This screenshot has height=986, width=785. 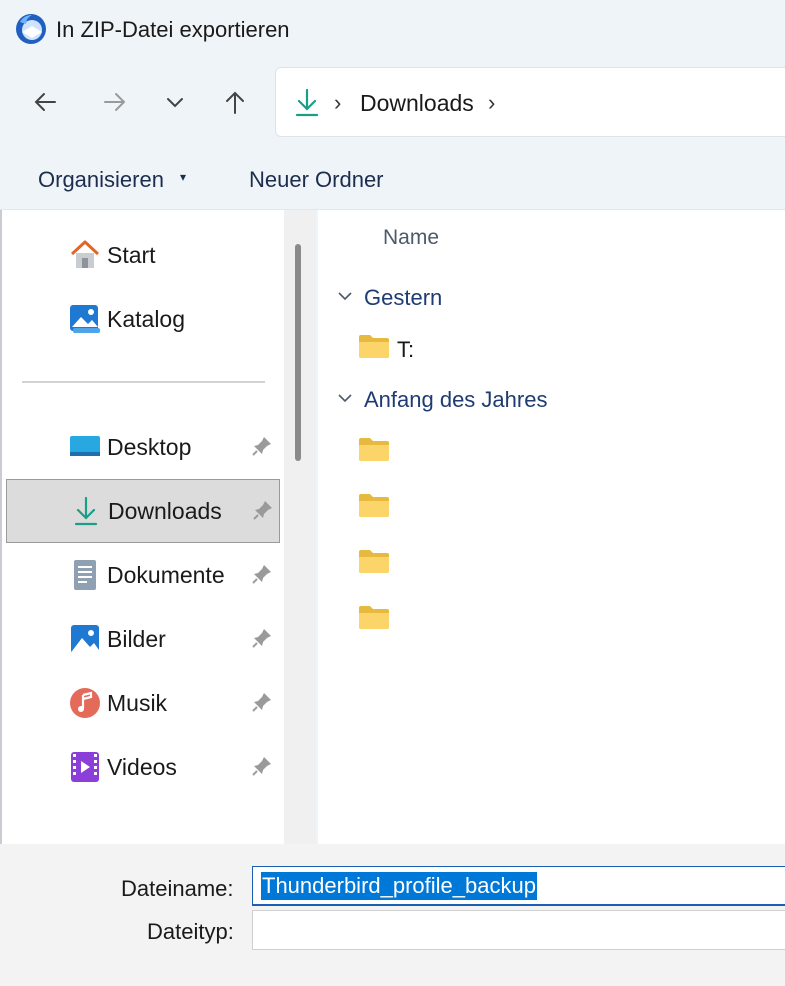 What do you see at coordinates (177, 888) in the screenshot?
I see `filename-label: Dateiname:` at bounding box center [177, 888].